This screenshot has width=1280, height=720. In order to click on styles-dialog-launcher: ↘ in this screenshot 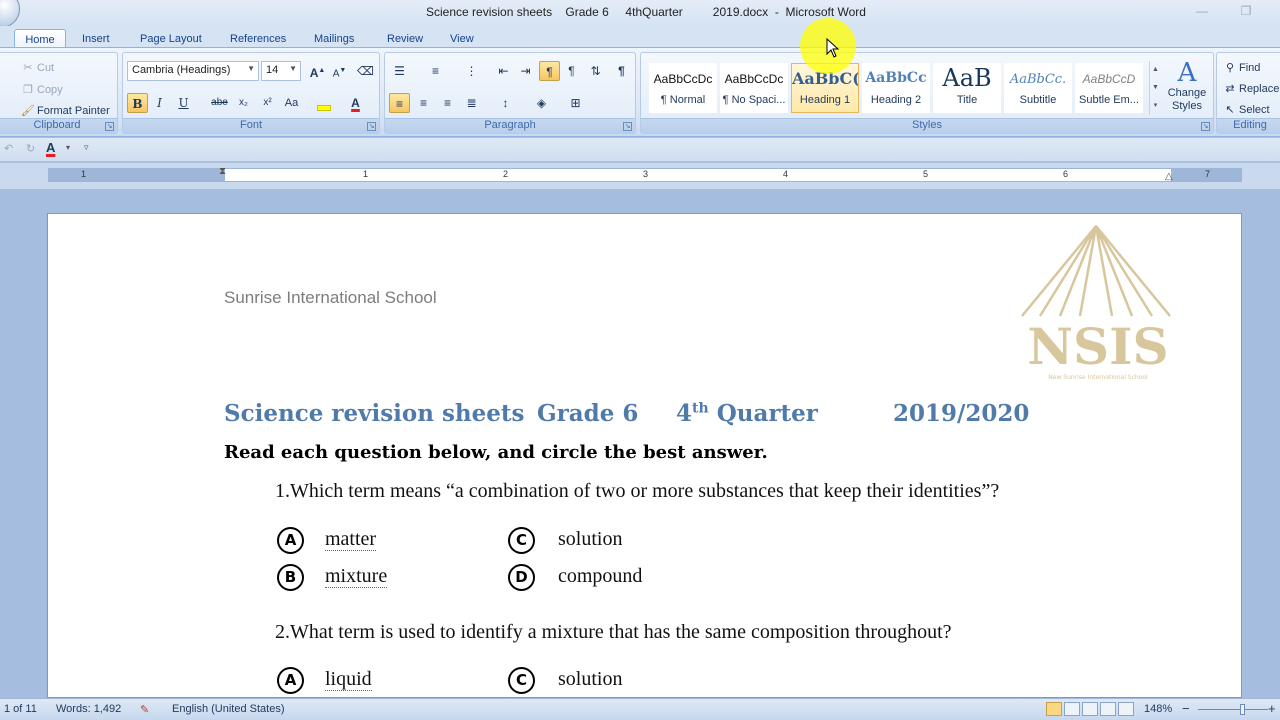, I will do `click(1205, 126)`.